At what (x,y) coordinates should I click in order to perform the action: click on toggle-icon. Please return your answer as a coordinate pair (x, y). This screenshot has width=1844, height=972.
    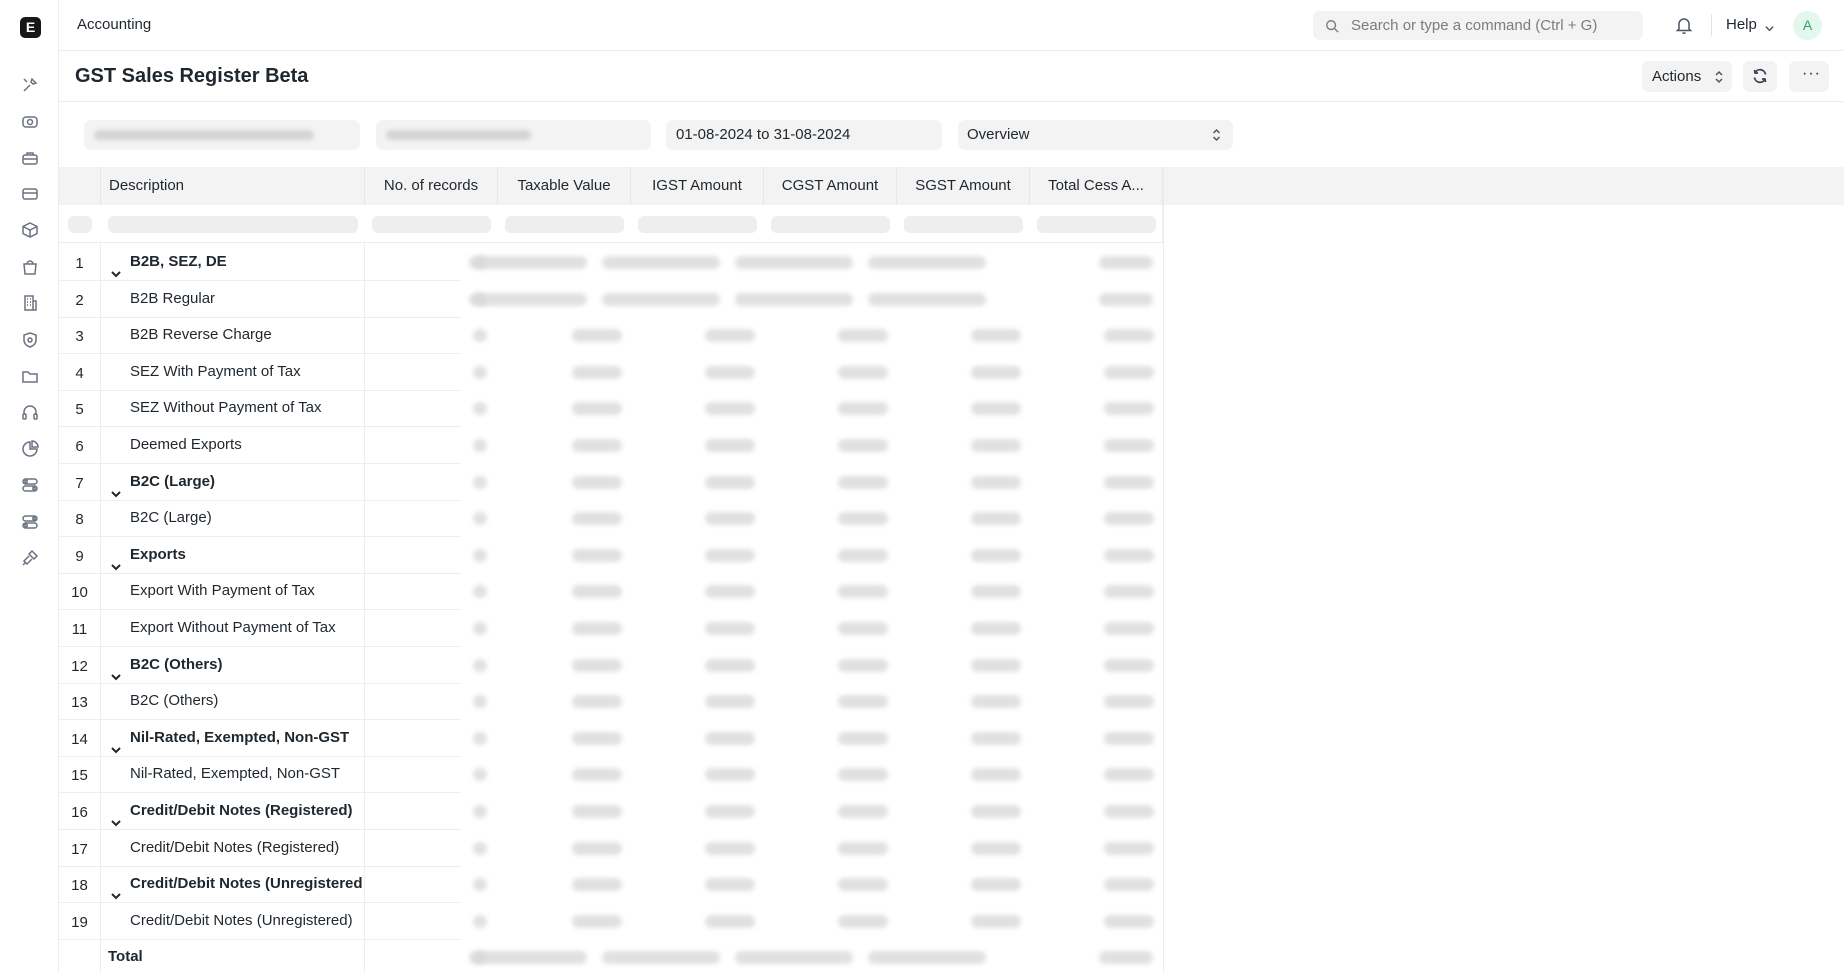
    Looking at the image, I should click on (30, 485).